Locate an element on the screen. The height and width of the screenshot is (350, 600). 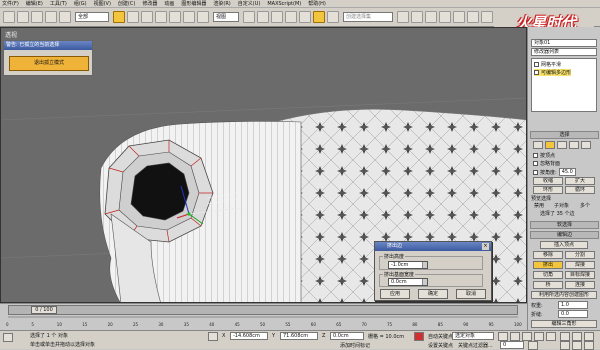
menu-help: 帮助(H) is located at coordinates (317, 3).